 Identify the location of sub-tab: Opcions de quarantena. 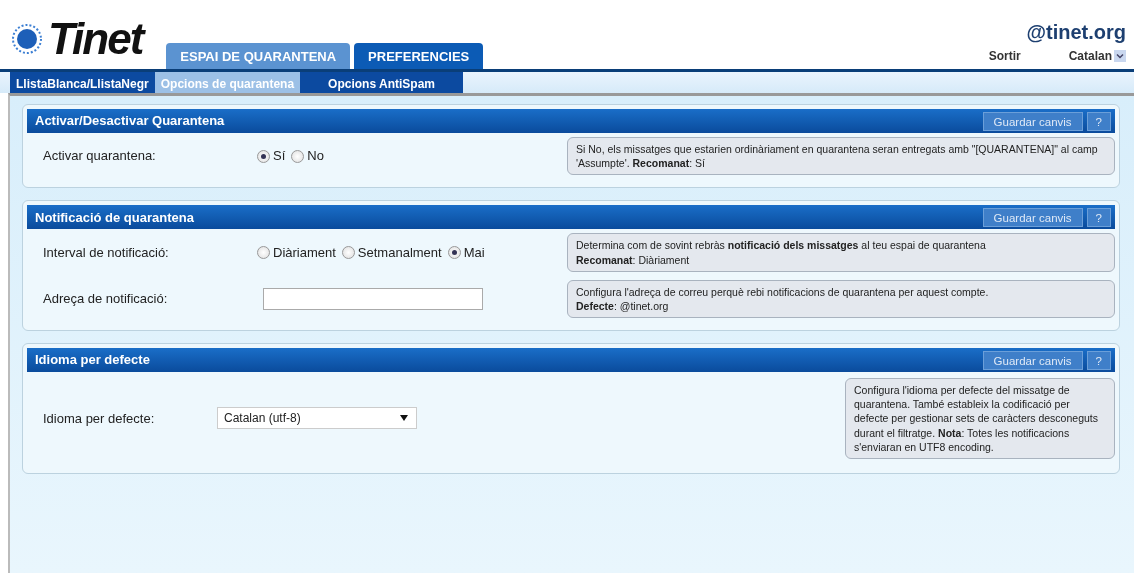
(227, 82).